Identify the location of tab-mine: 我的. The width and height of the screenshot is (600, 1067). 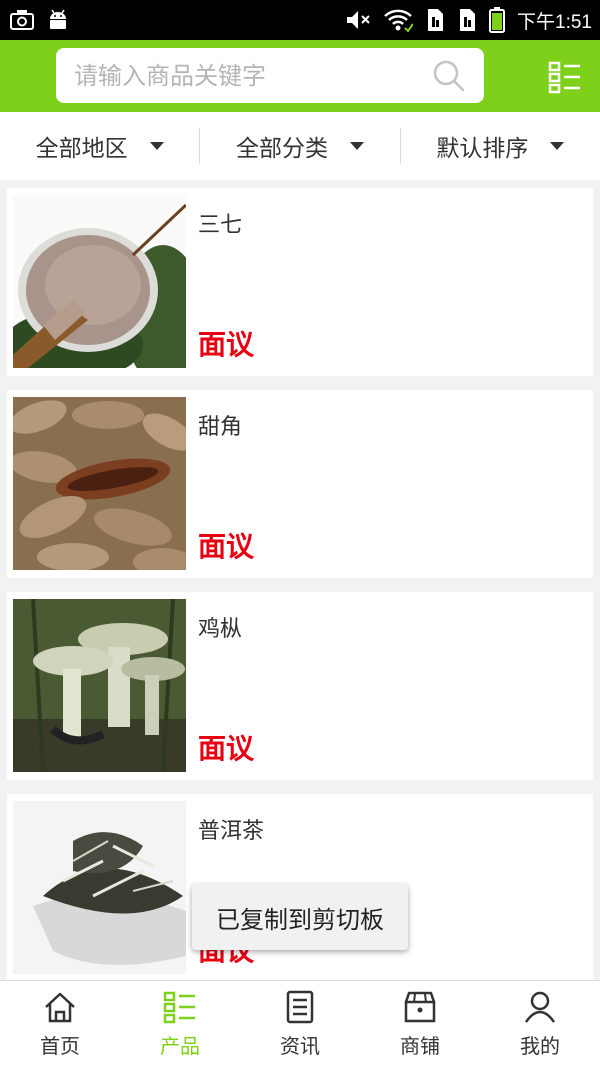
(540, 1024).